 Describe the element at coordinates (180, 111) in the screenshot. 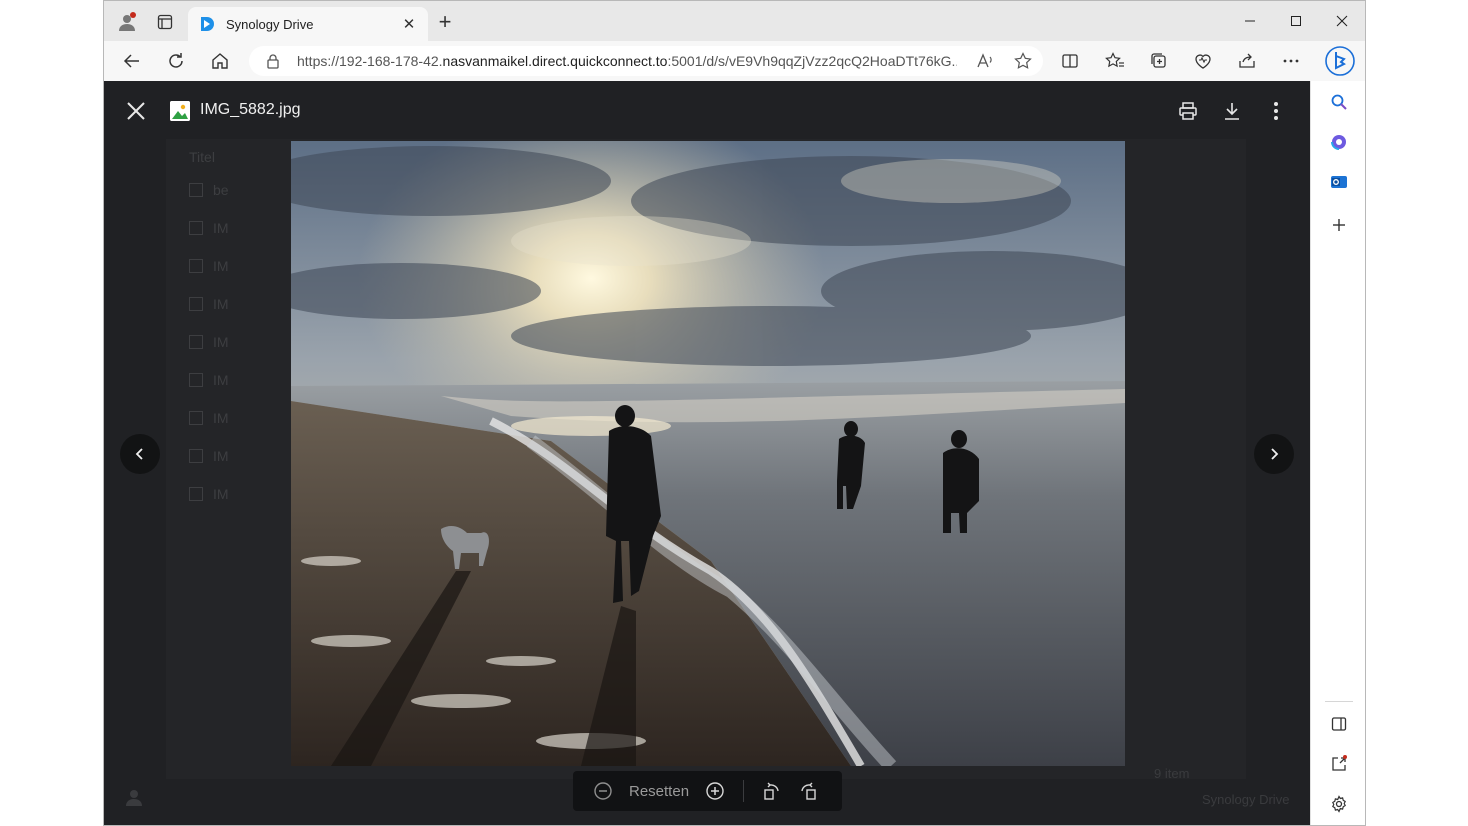

I see `image-file-icon` at that location.